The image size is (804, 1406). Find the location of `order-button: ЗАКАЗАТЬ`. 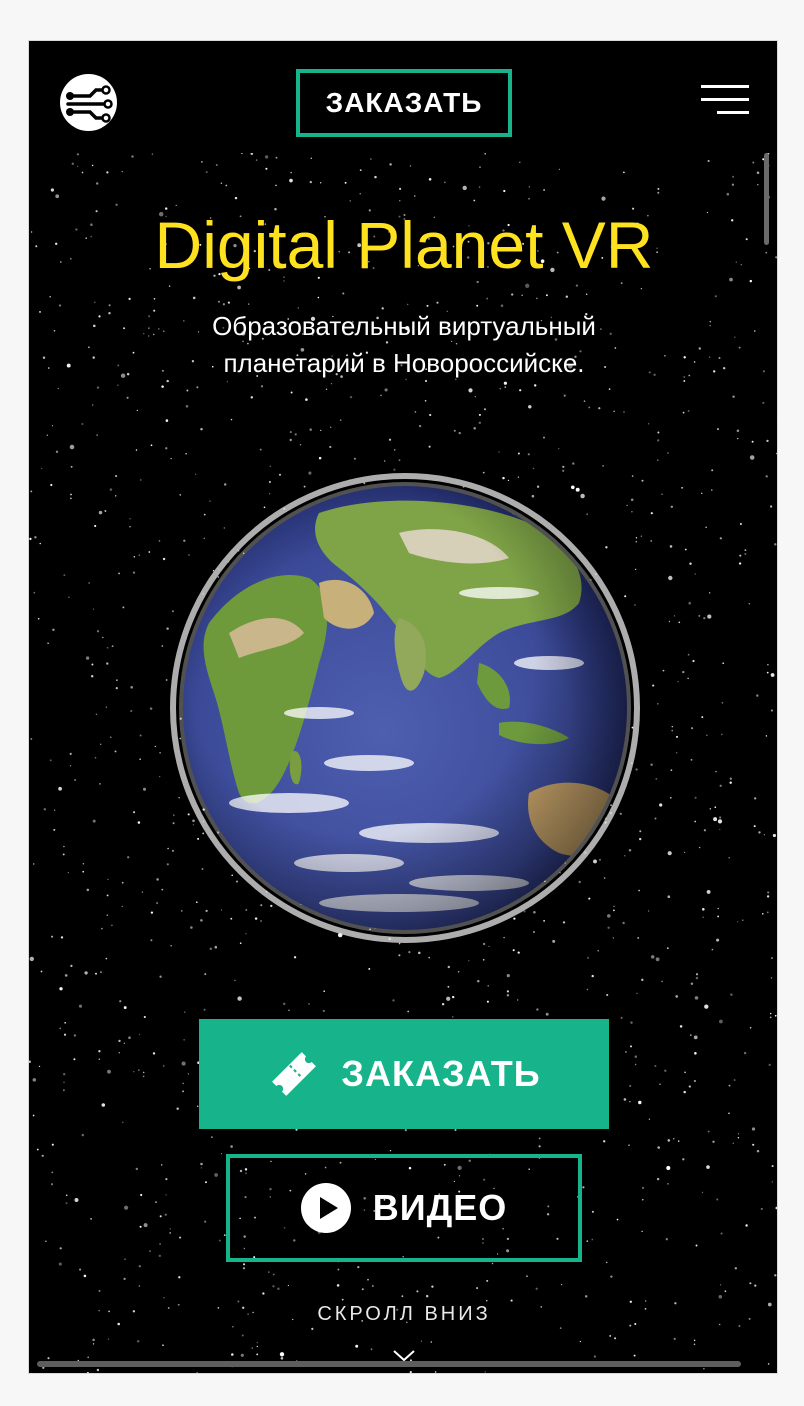

order-button: ЗАКАЗАТЬ is located at coordinates (404, 1074).